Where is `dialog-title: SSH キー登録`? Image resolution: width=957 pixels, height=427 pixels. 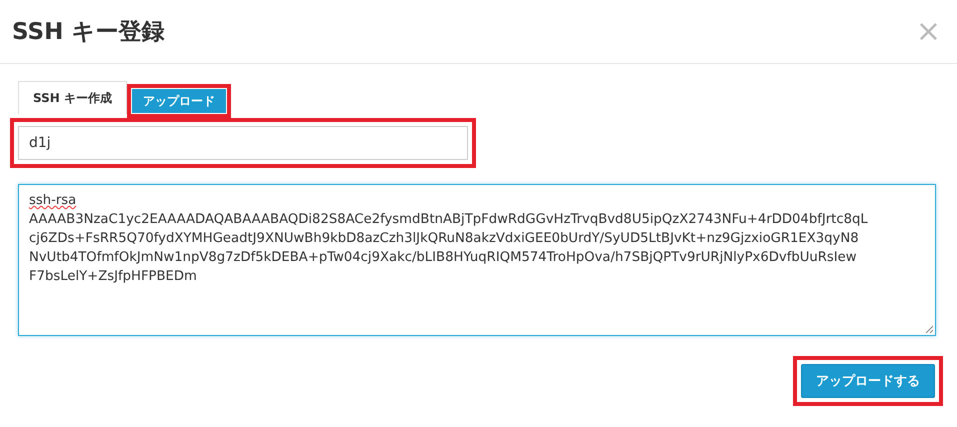 dialog-title: SSH キー登録 is located at coordinates (88, 32).